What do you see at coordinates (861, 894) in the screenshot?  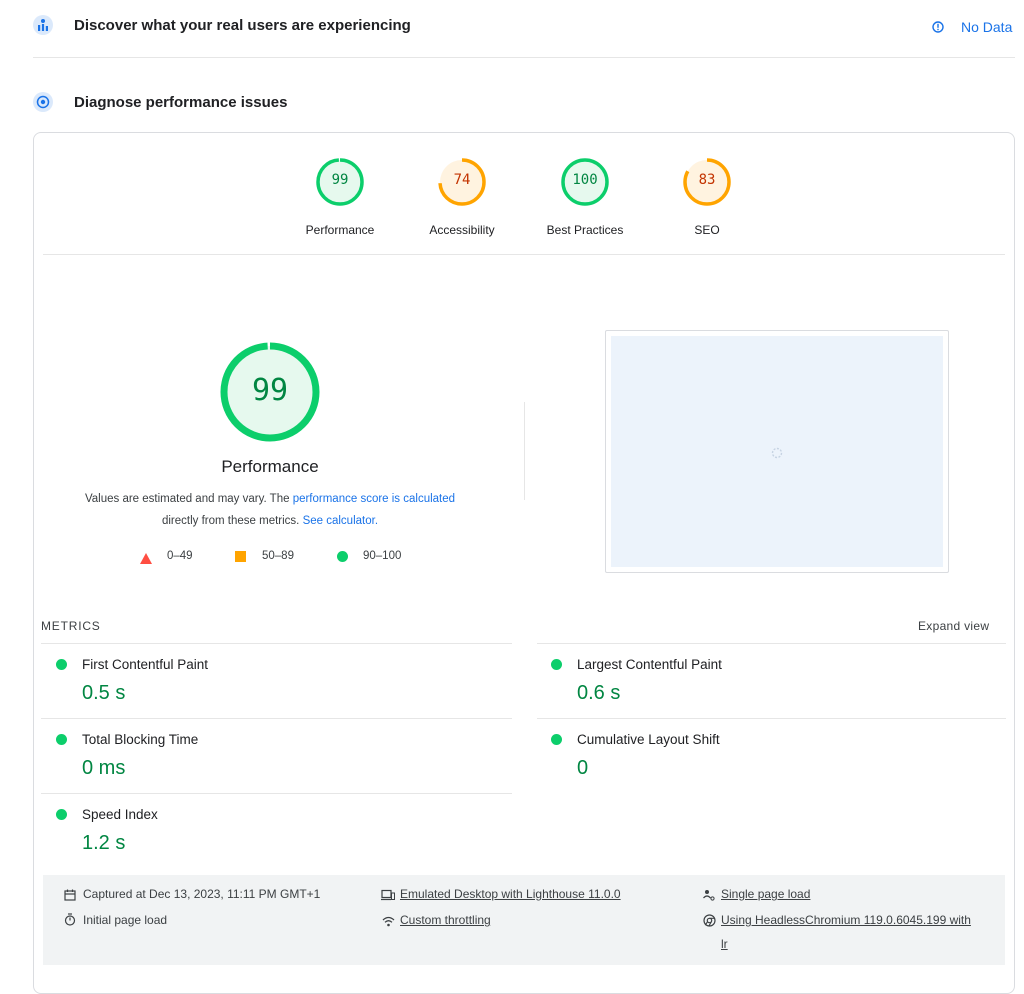 I see `single-page-load-link: Single page load` at bounding box center [861, 894].